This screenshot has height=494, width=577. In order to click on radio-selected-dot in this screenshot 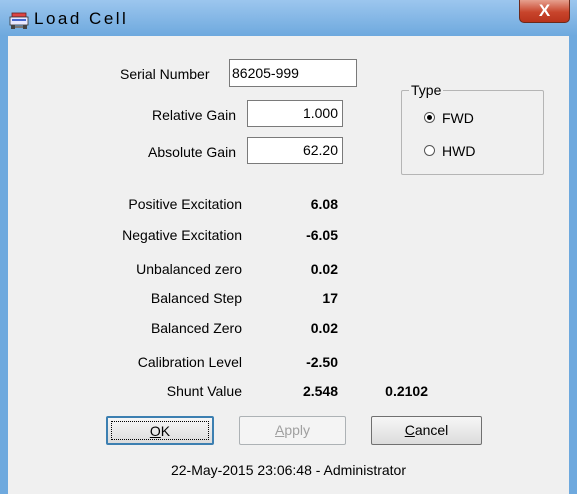, I will do `click(429, 117)`.